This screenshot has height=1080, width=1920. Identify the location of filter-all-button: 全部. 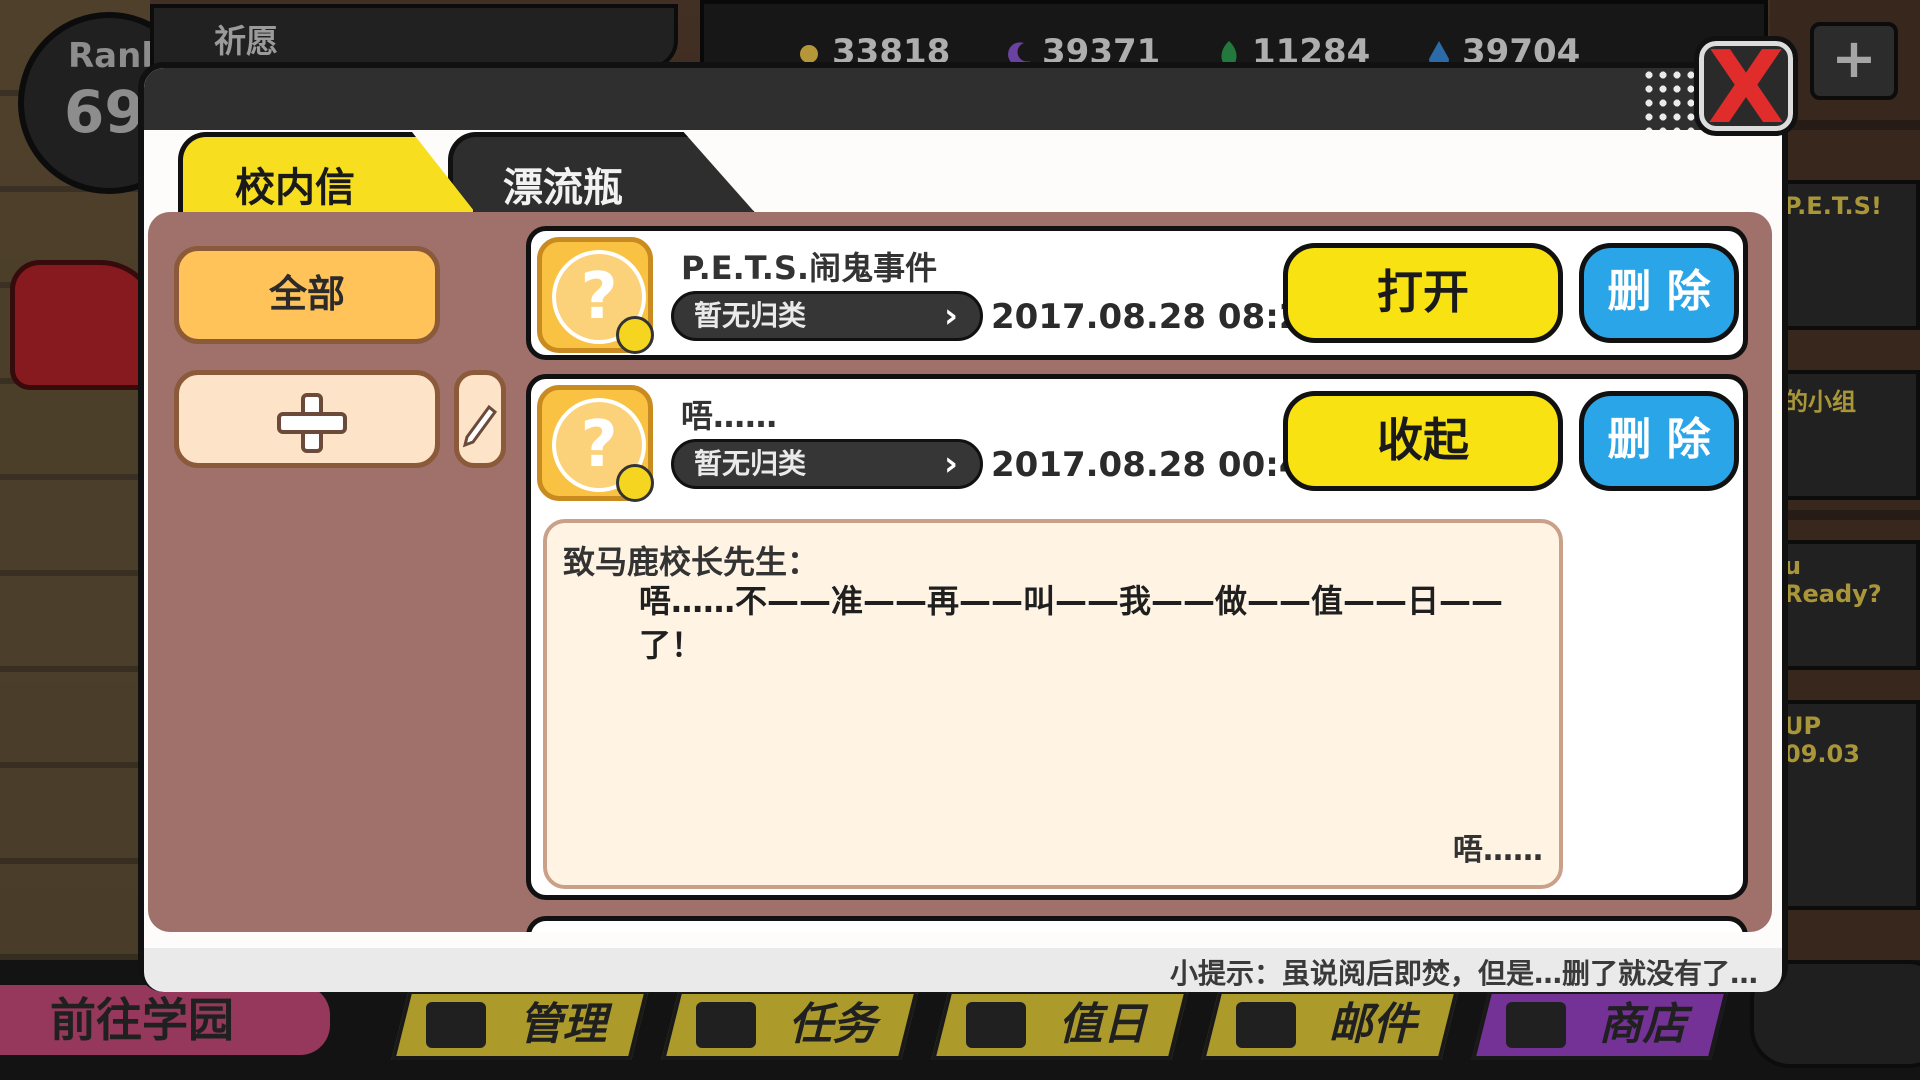
(307, 295).